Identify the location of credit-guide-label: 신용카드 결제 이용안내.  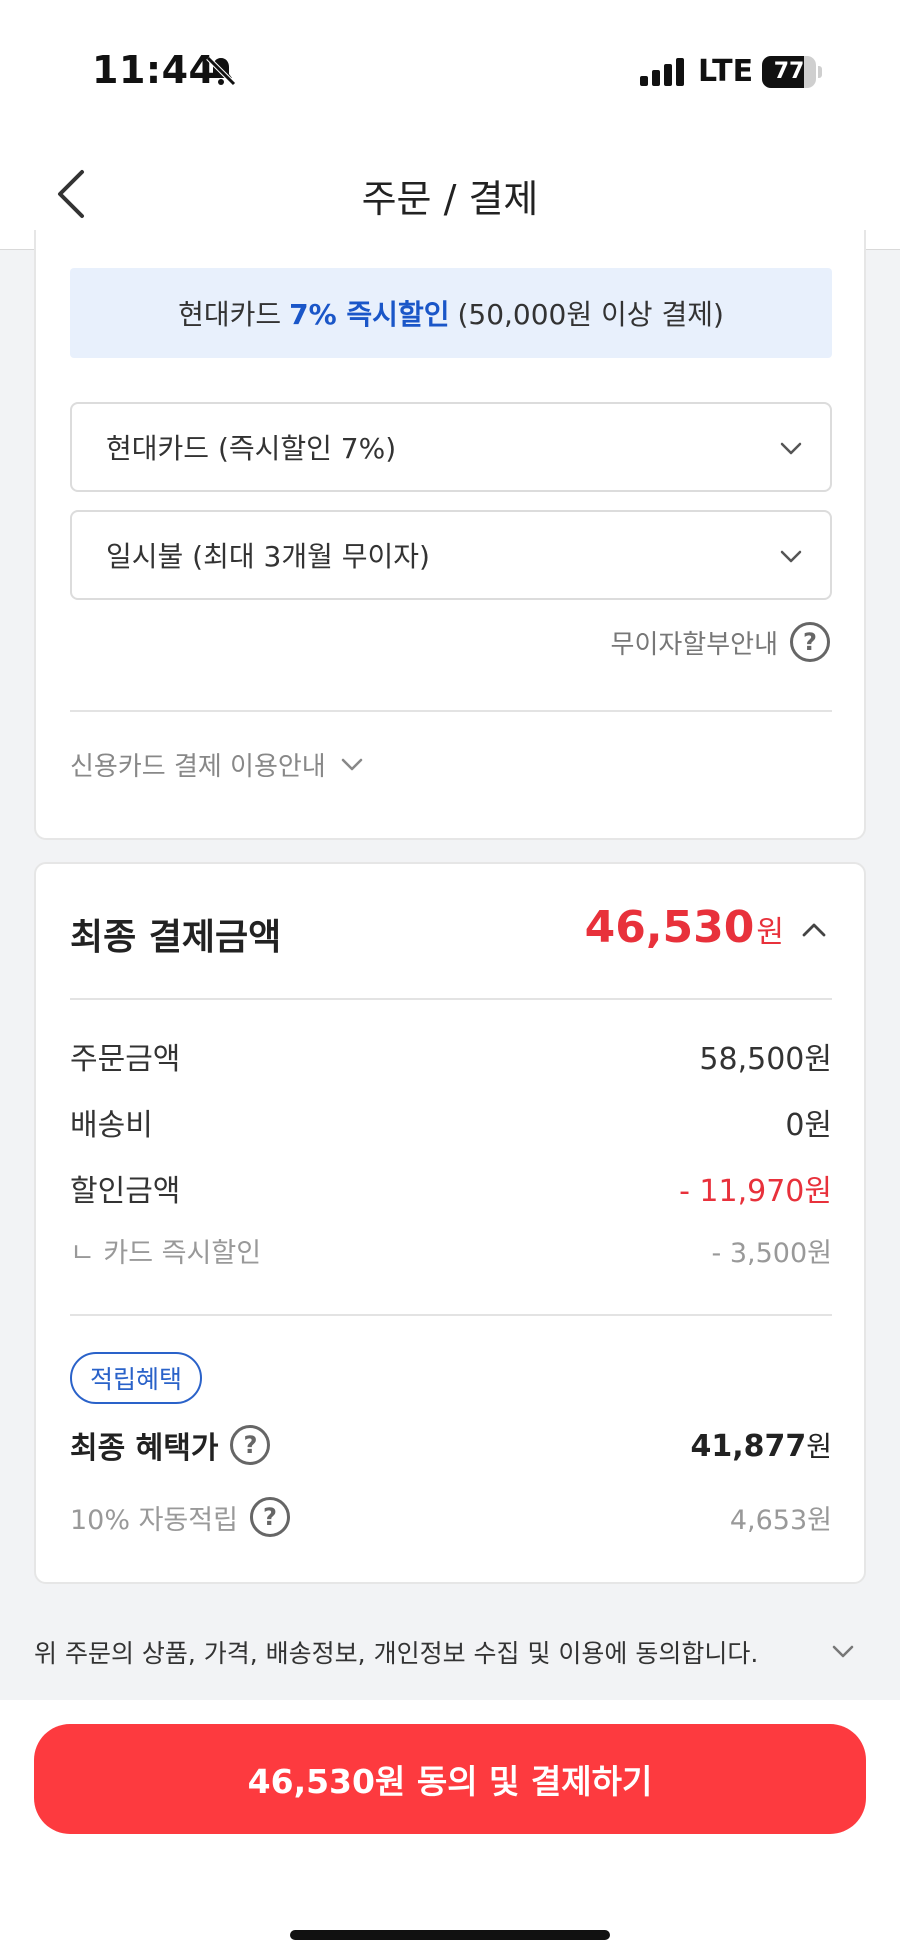
(198, 767).